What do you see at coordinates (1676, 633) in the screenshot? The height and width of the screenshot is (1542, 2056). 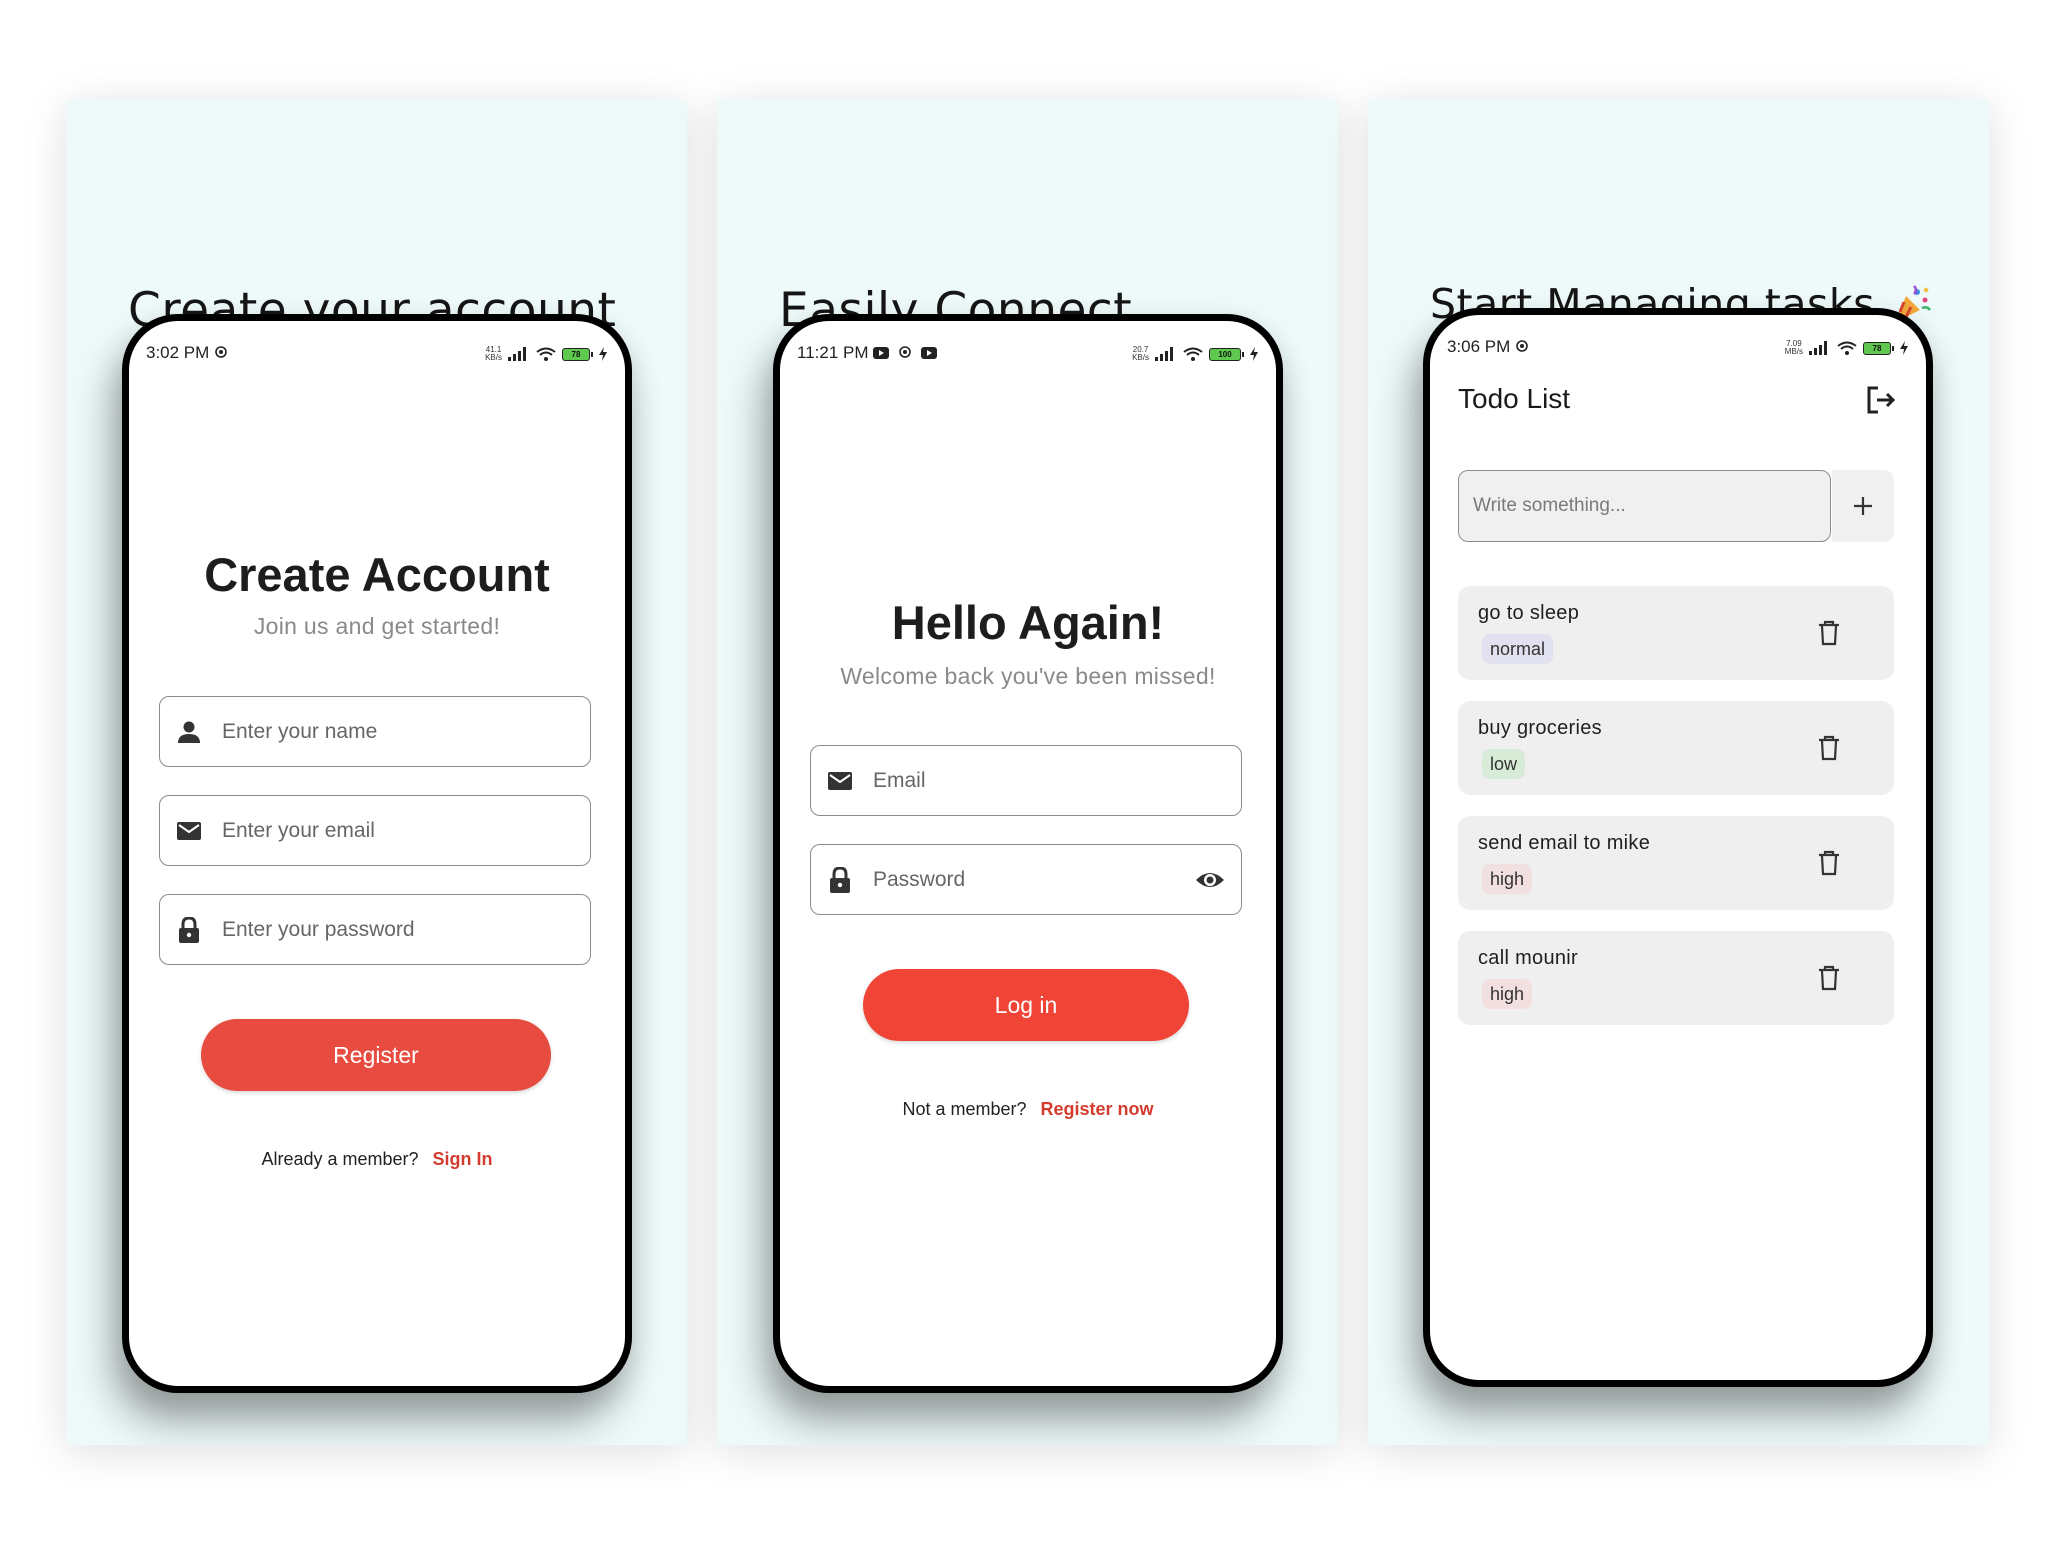 I see `task-item: go to sleep normal` at bounding box center [1676, 633].